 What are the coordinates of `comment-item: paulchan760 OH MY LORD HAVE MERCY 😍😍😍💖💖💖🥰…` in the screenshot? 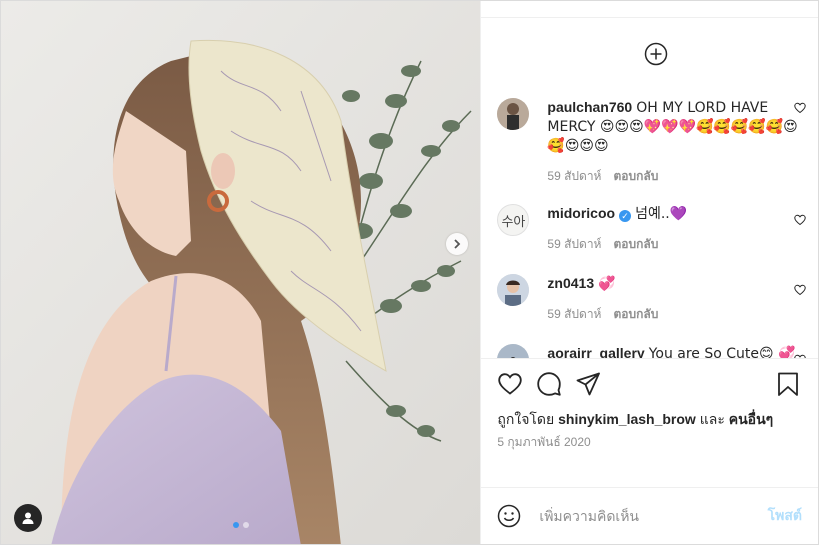 It's located at (651, 141).